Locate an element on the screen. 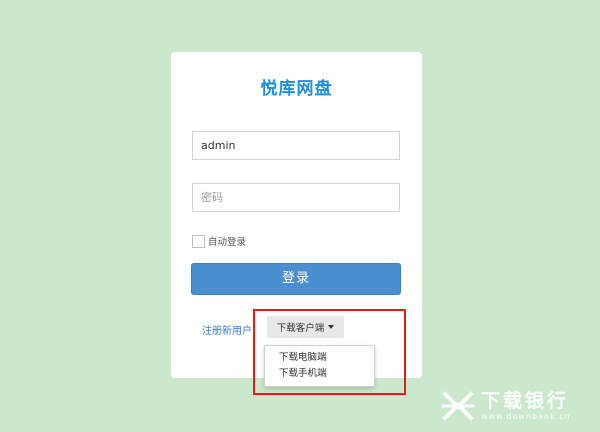  login-button: 登录 is located at coordinates (296, 279).